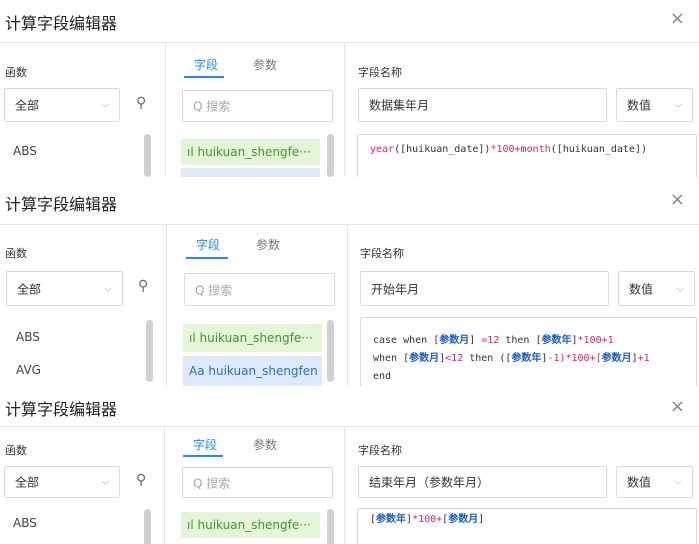  I want to click on search-placeholder: Q 搜索, so click(214, 290).